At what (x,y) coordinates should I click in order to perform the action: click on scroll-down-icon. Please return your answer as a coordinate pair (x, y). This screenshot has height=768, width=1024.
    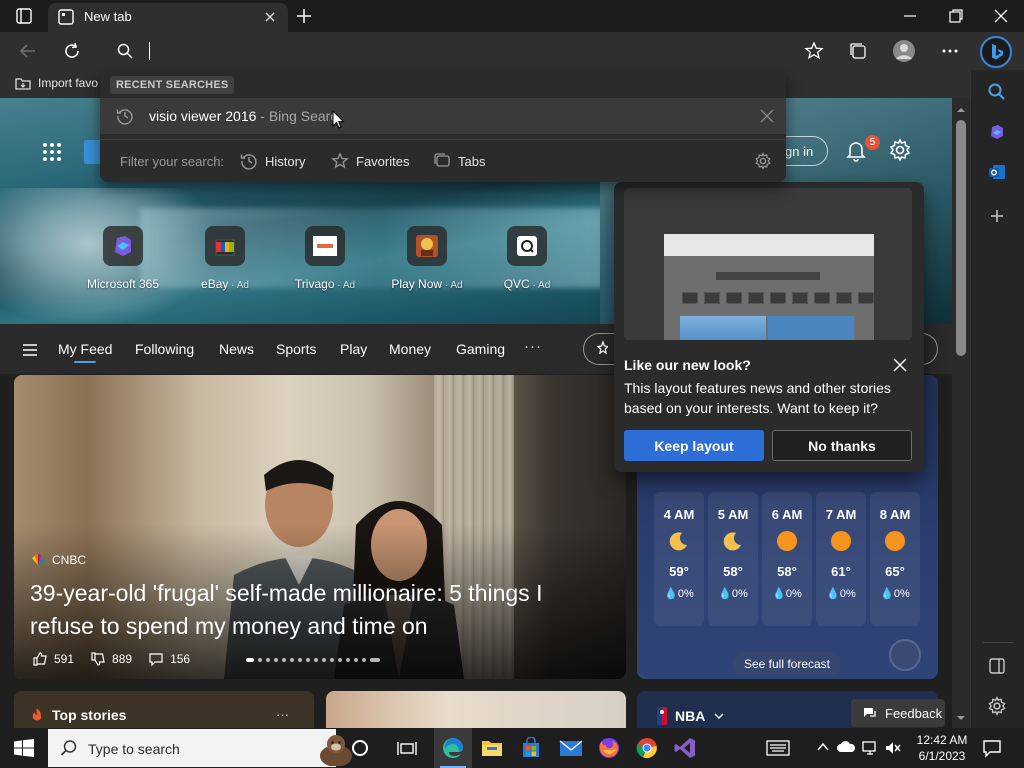
    Looking at the image, I should click on (961, 718).